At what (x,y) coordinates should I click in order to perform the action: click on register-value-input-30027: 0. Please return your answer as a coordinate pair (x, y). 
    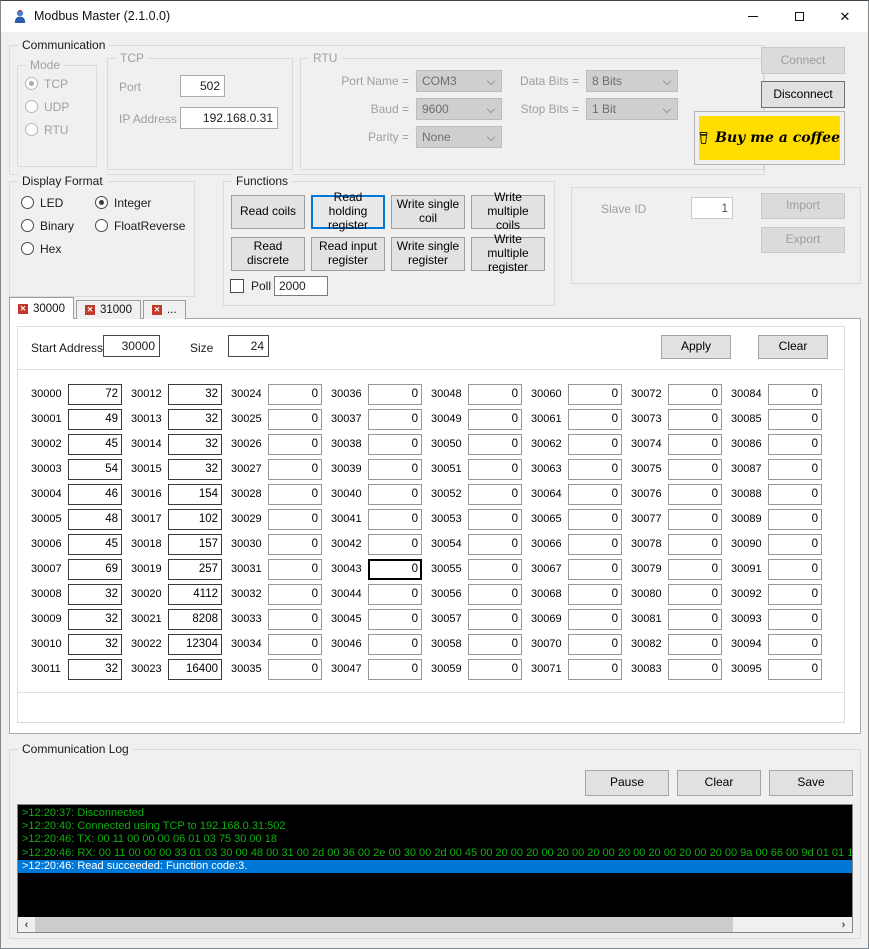
    Looking at the image, I should click on (295, 469).